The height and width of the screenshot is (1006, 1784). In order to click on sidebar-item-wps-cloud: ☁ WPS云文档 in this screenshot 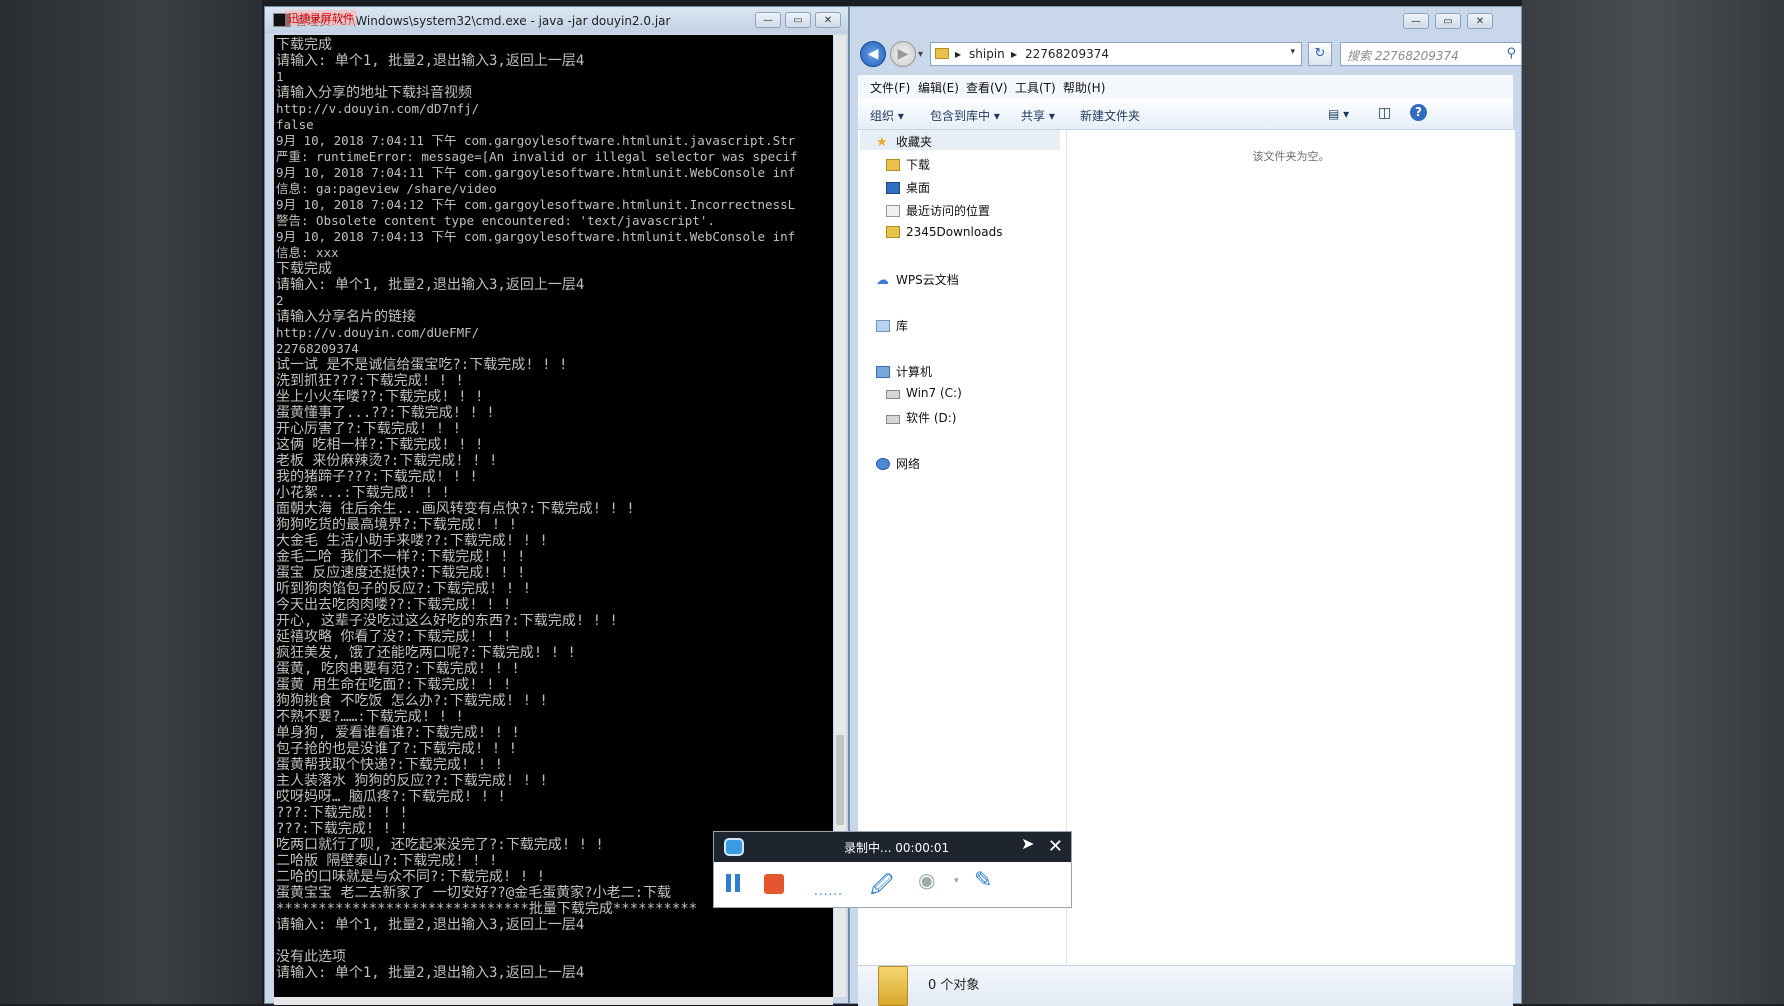, I will do `click(917, 280)`.